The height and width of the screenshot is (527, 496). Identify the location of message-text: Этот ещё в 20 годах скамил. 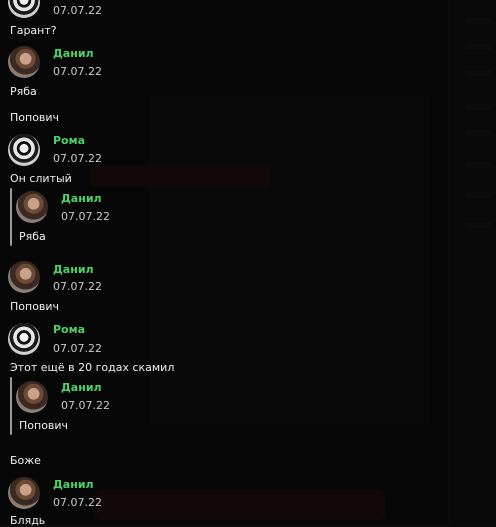
(92, 367).